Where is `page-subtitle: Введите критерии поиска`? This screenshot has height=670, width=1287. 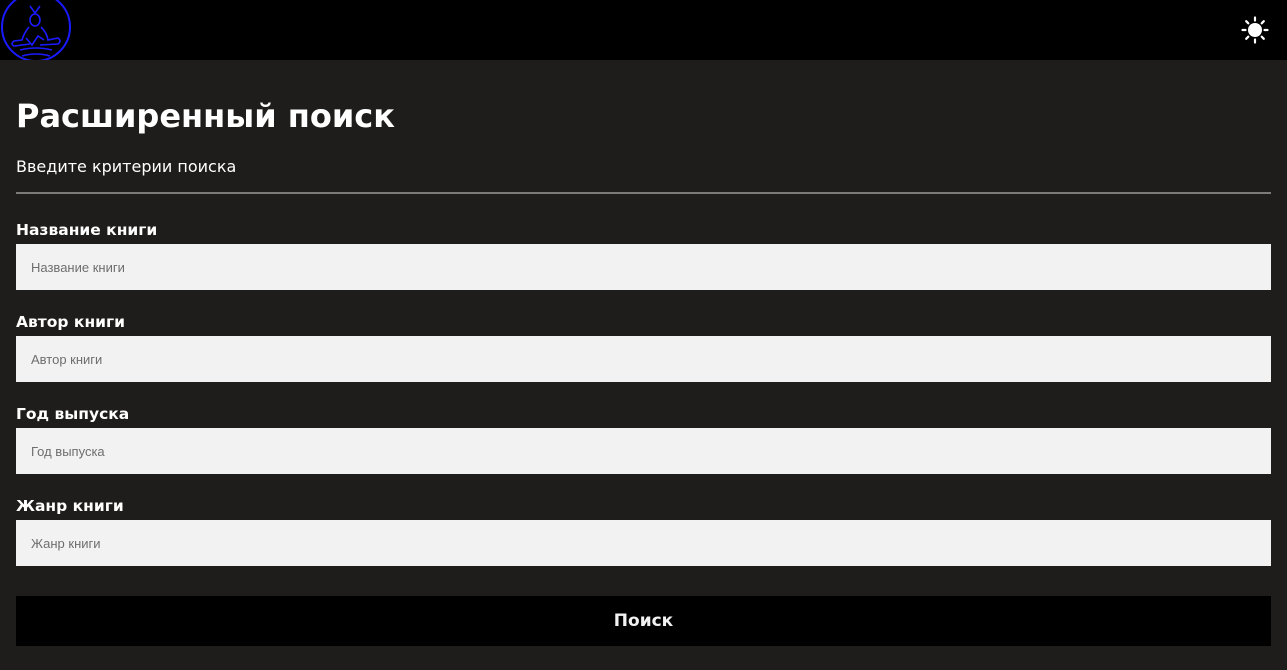 page-subtitle: Введите критерии поиска is located at coordinates (126, 166).